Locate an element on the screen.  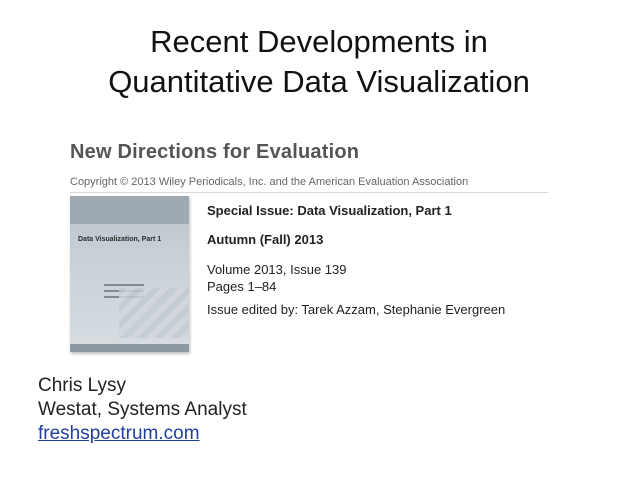
issue-volume: Volume 2013, Issue 139 is located at coordinates (277, 269).